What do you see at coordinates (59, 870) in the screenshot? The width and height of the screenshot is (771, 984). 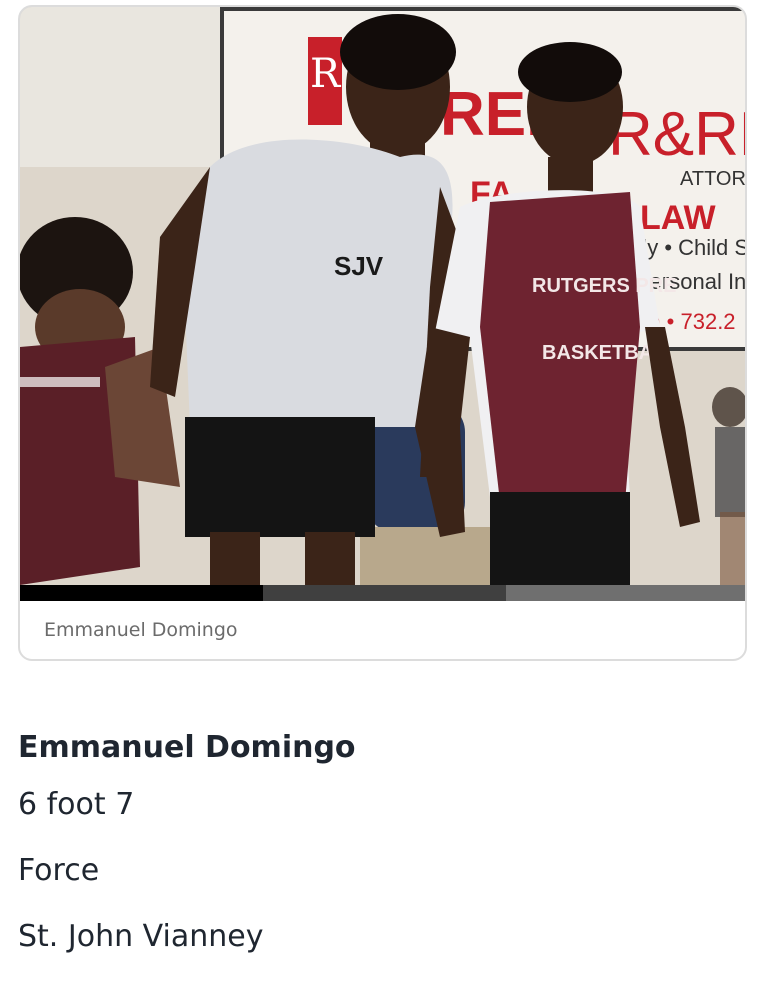 I see `player-team: Force` at bounding box center [59, 870].